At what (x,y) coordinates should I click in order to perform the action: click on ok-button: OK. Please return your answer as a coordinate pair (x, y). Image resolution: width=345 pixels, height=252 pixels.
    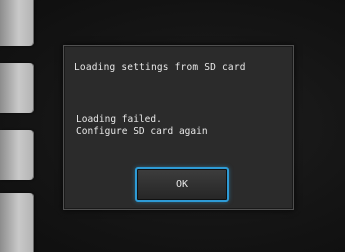
    Looking at the image, I should click on (182, 184).